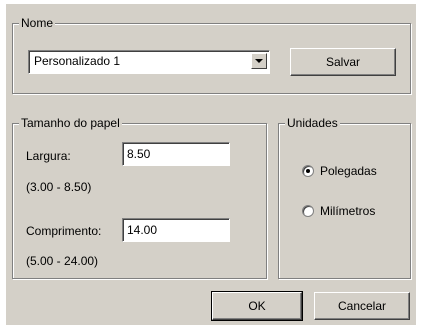 This screenshot has width=422, height=329. I want to click on radio-milimetros-circle, so click(308, 211).